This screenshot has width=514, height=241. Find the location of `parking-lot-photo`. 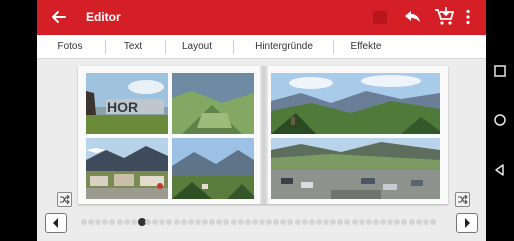

parking-lot-photo is located at coordinates (355, 168).